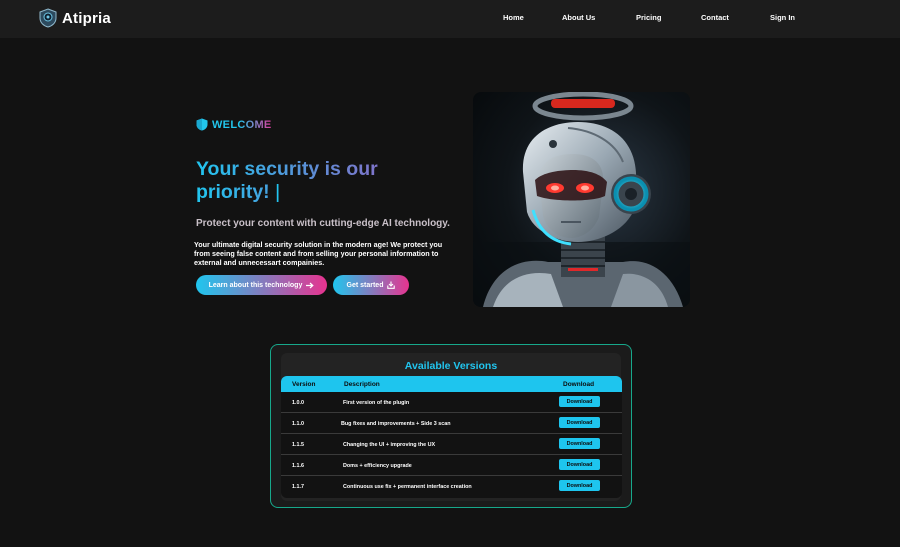 Image resolution: width=900 pixels, height=547 pixels. I want to click on download-icon, so click(391, 285).